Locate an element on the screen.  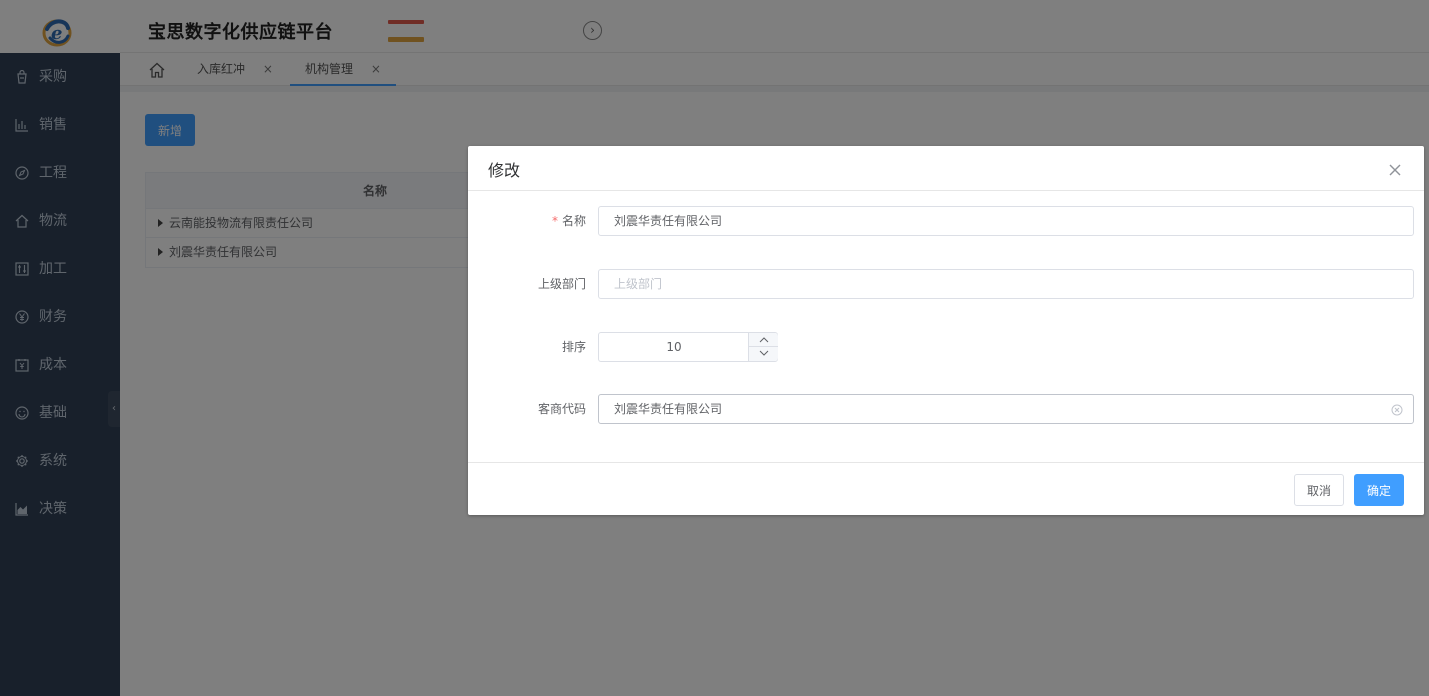
form-row-sort: 排序 10 is located at coordinates (946, 348).